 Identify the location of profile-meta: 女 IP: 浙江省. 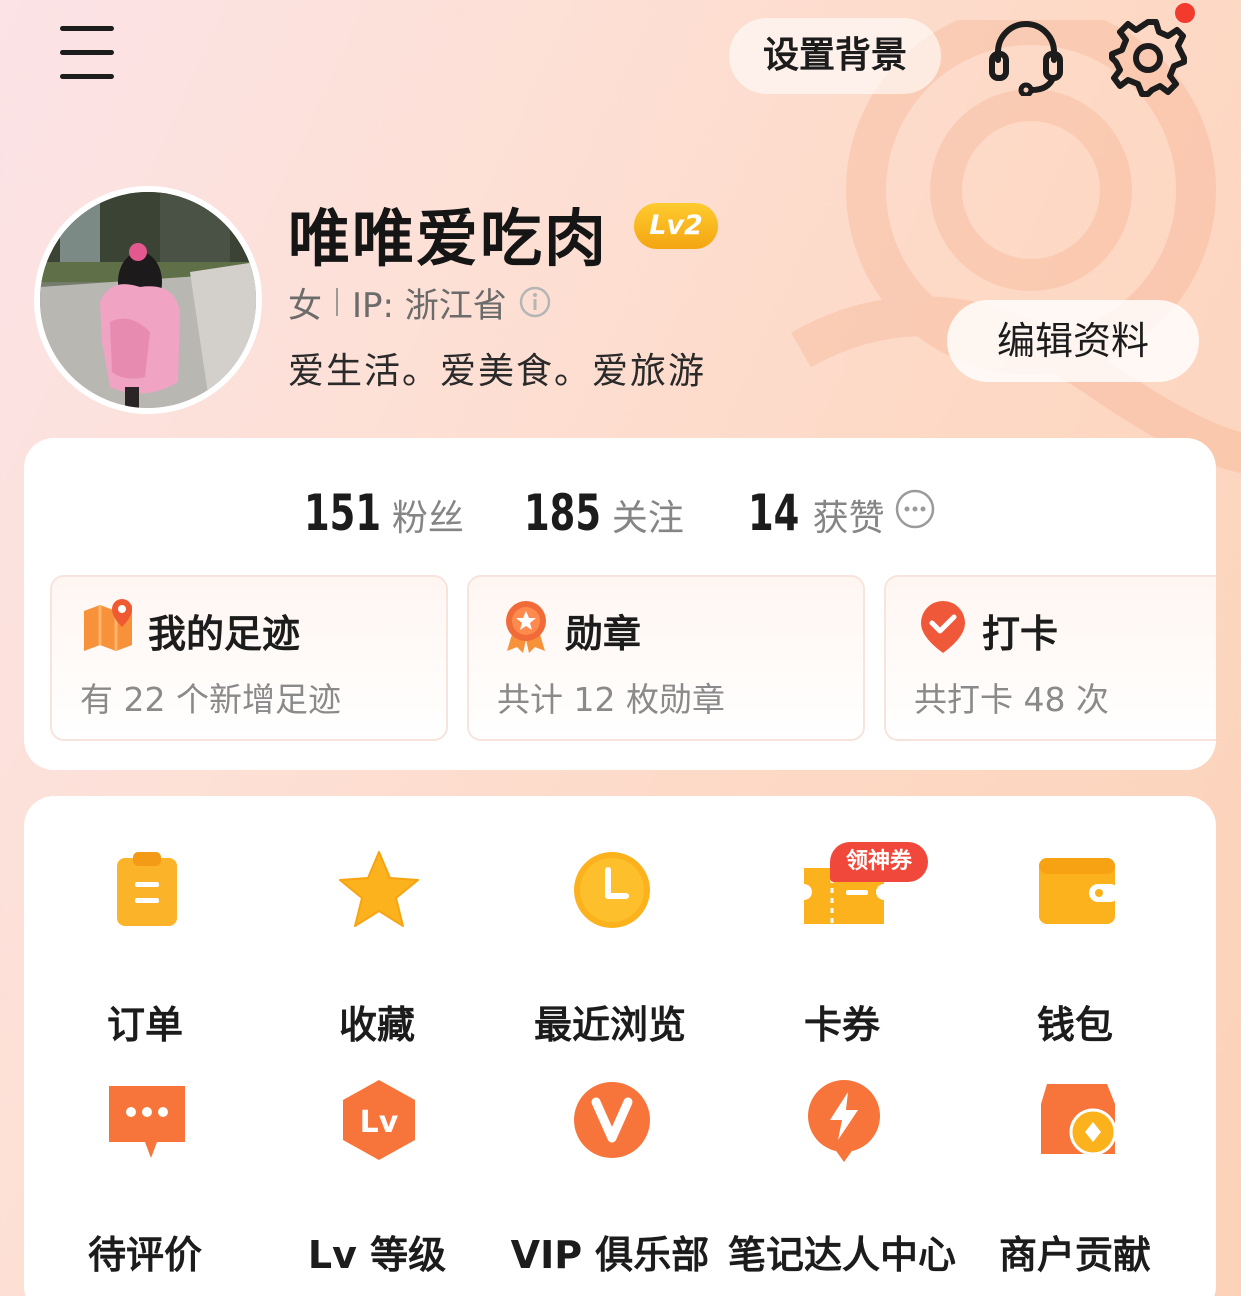
(419, 303).